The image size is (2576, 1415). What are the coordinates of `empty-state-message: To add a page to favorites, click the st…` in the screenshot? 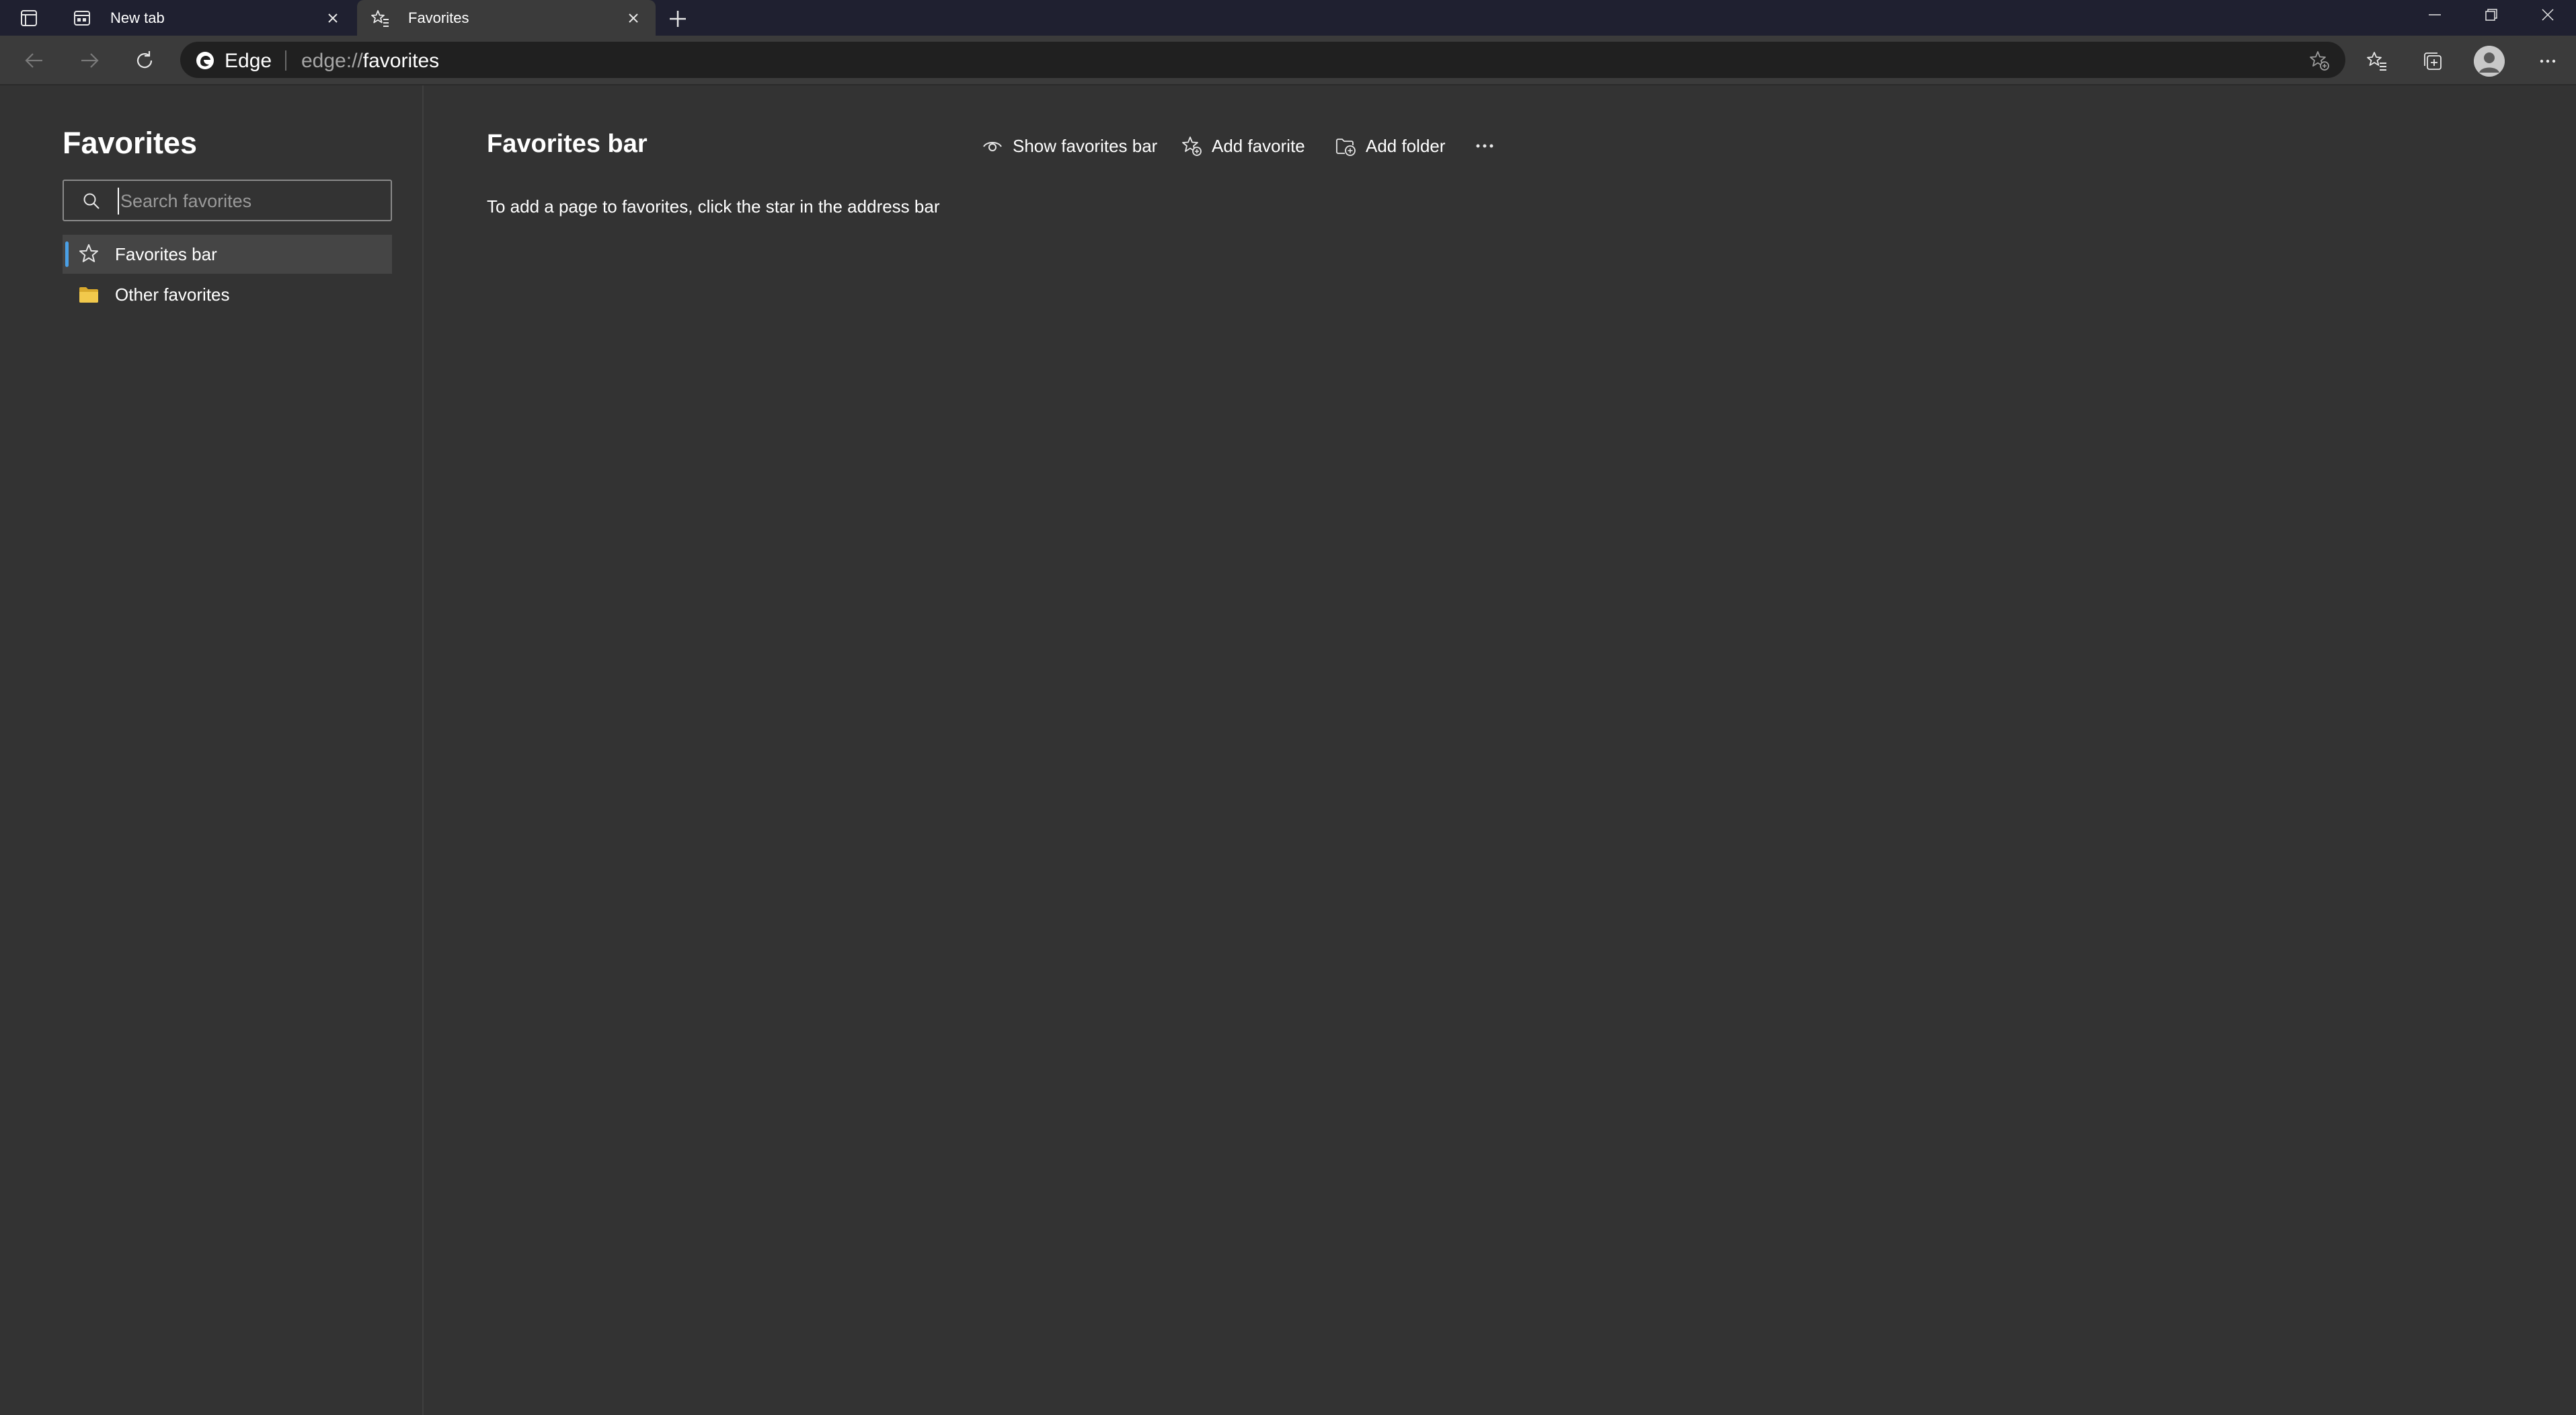 It's located at (713, 206).